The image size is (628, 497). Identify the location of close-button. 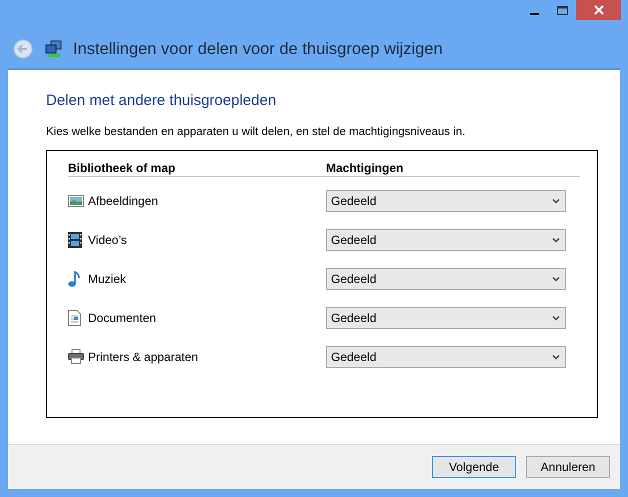
(598, 10).